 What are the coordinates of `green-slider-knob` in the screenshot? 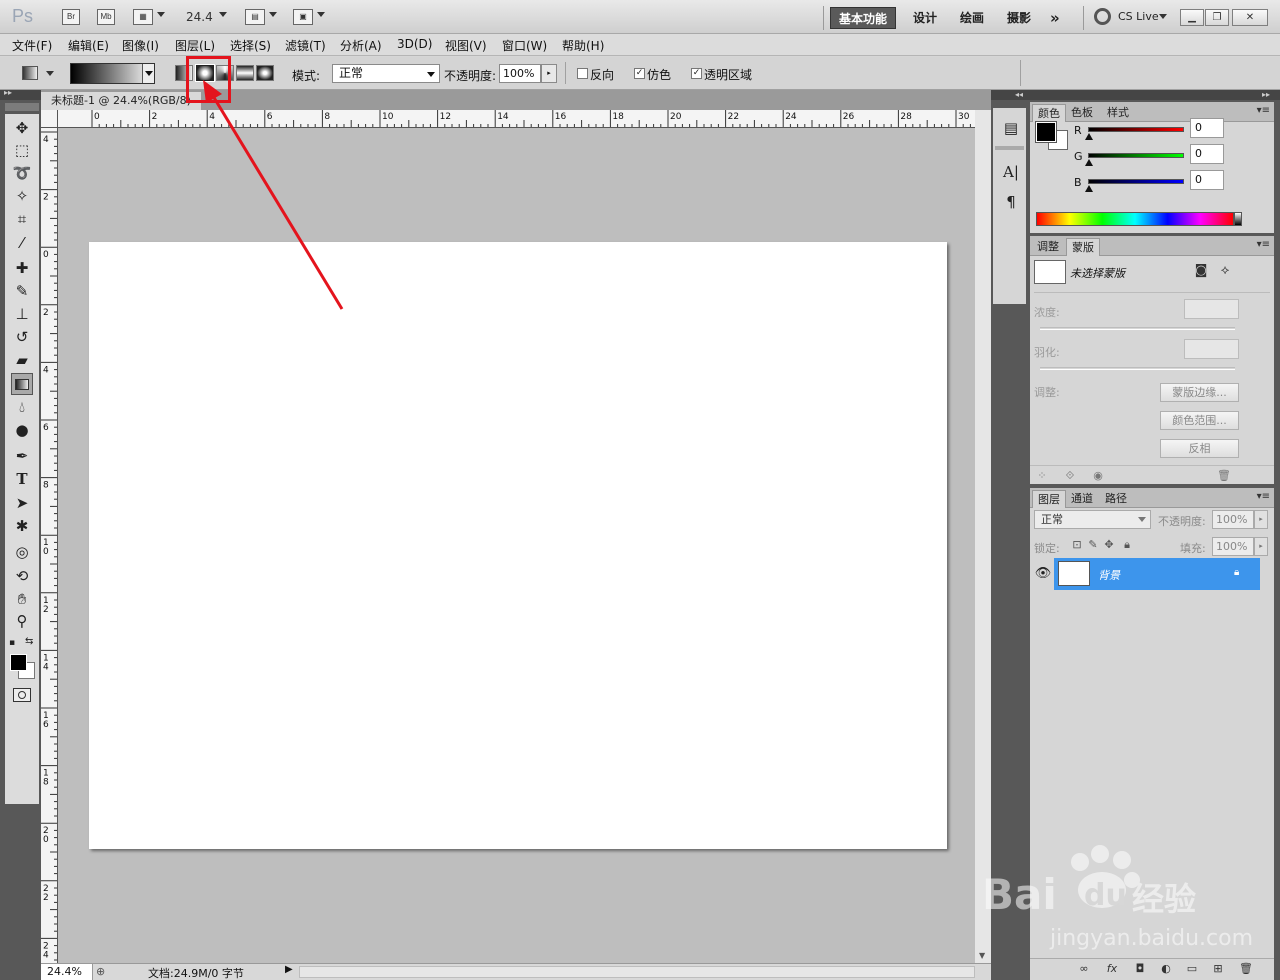 It's located at (1089, 162).